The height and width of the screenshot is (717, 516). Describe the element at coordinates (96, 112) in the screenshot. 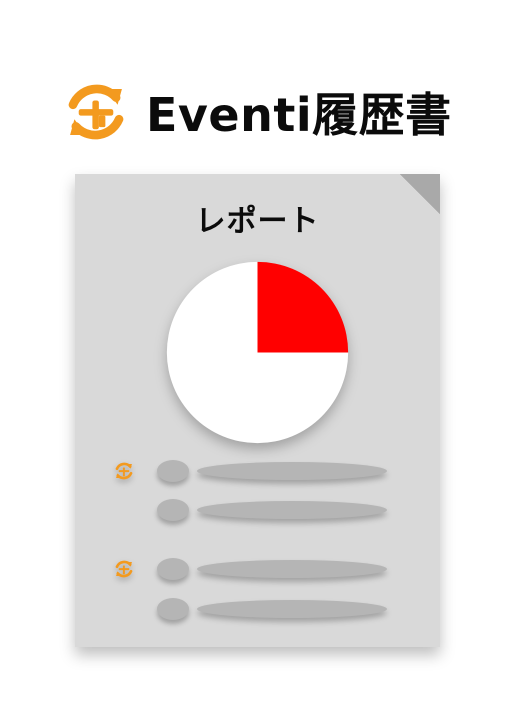

I see `eventi-logo-icon` at that location.